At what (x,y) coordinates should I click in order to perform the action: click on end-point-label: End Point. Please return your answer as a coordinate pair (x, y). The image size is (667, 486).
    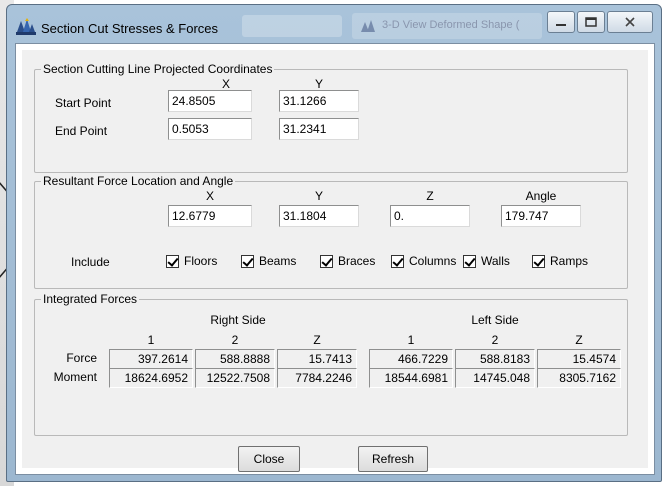
    Looking at the image, I should click on (81, 131).